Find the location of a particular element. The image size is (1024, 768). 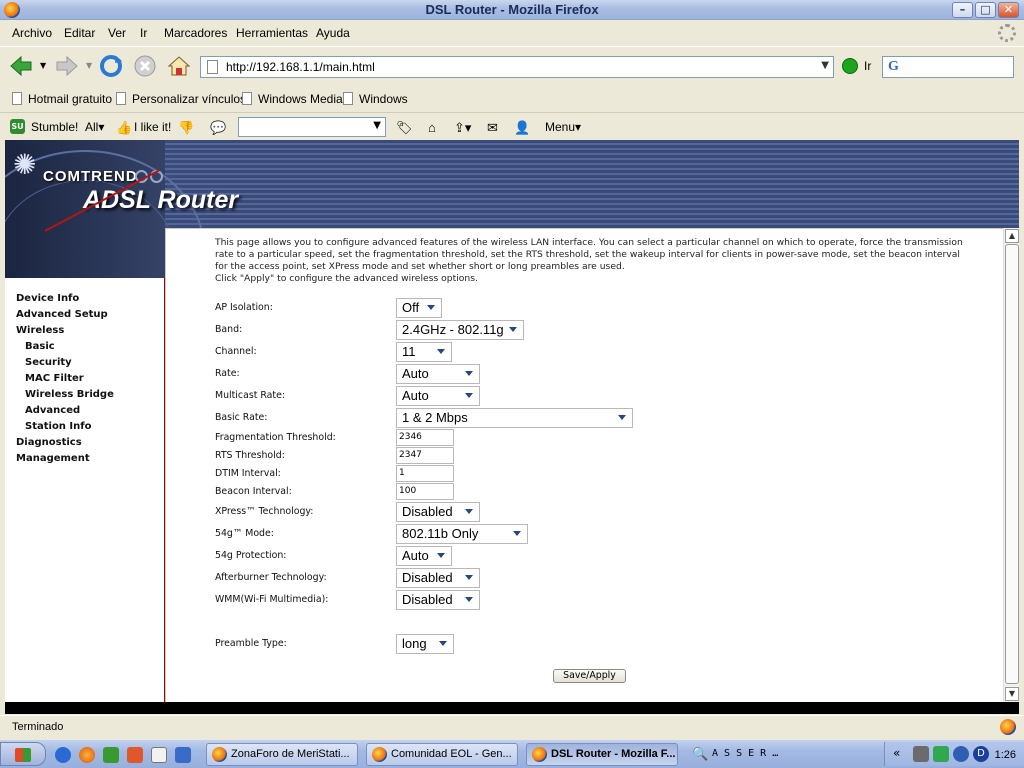

firefox-icon is located at coordinates (87, 755).